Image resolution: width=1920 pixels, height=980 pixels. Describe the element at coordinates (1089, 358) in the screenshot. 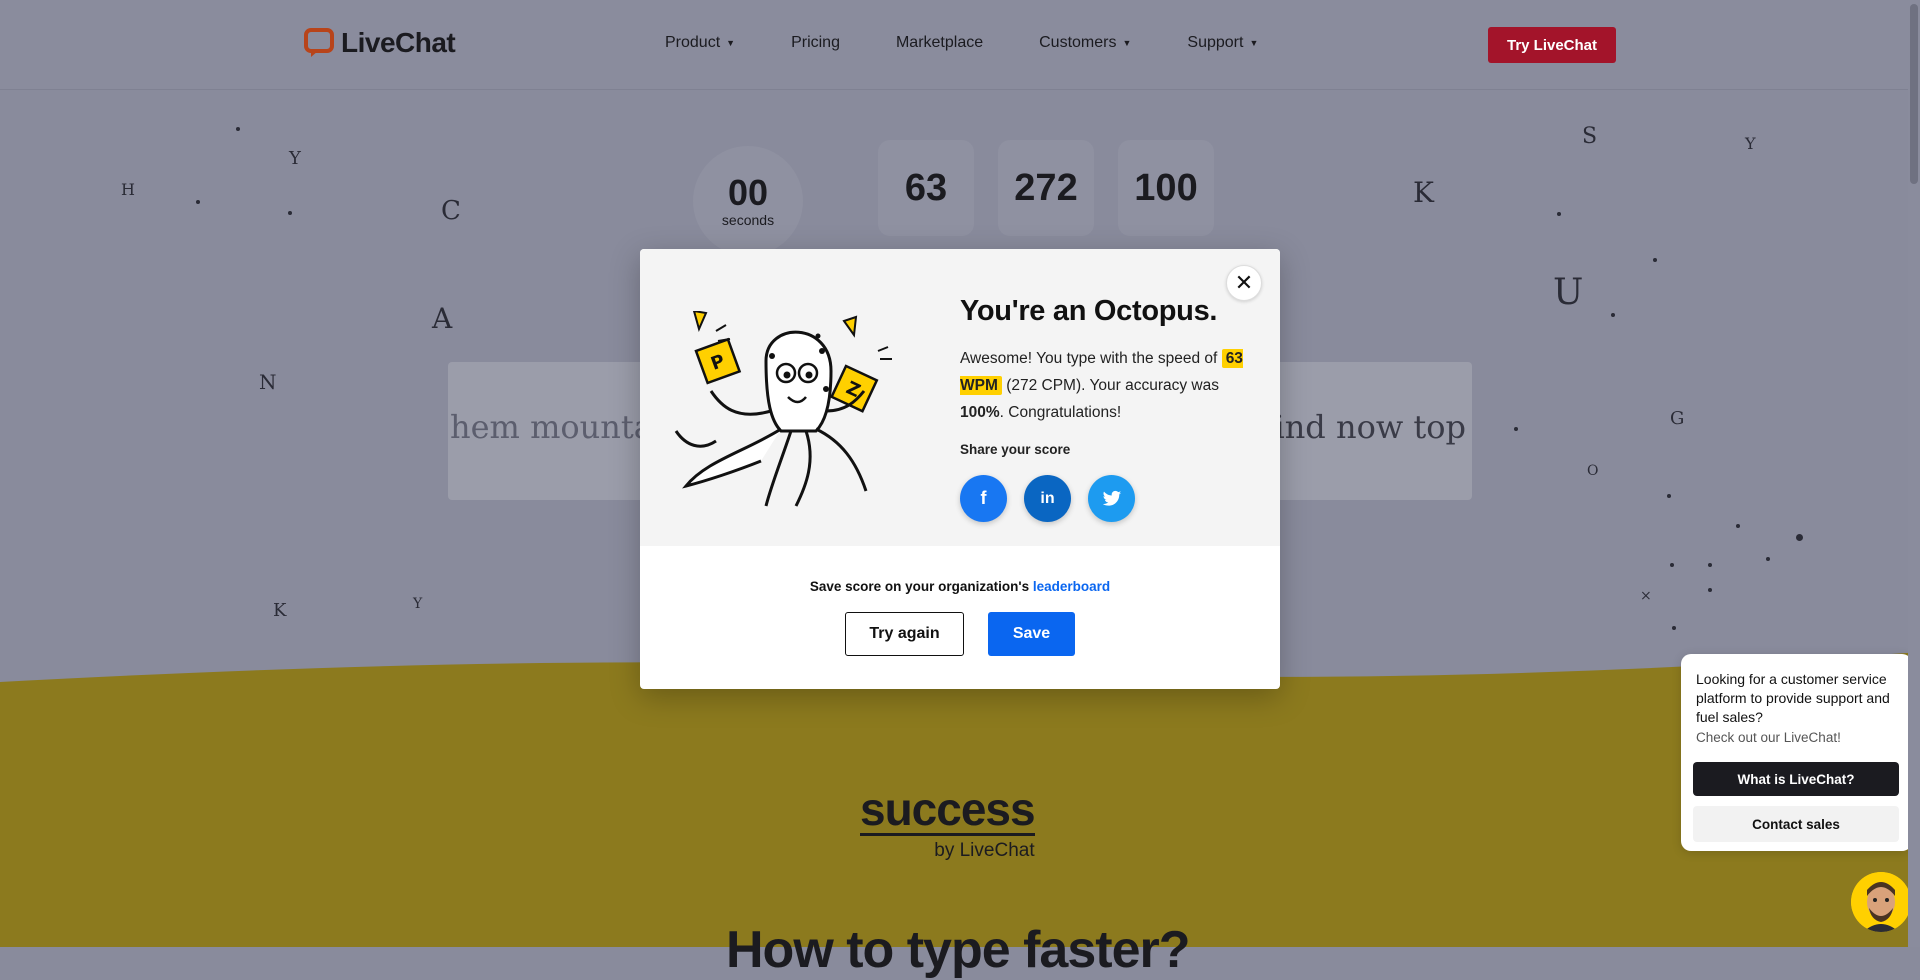

I see `description-part-1: Awesome! You type with the speed of` at that location.